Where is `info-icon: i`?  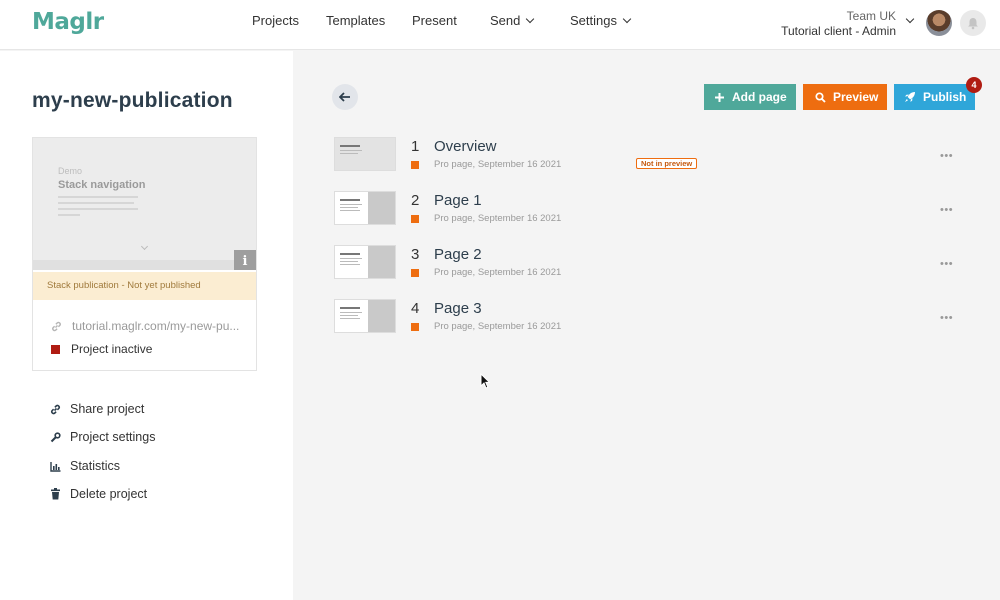
info-icon: i is located at coordinates (245, 260).